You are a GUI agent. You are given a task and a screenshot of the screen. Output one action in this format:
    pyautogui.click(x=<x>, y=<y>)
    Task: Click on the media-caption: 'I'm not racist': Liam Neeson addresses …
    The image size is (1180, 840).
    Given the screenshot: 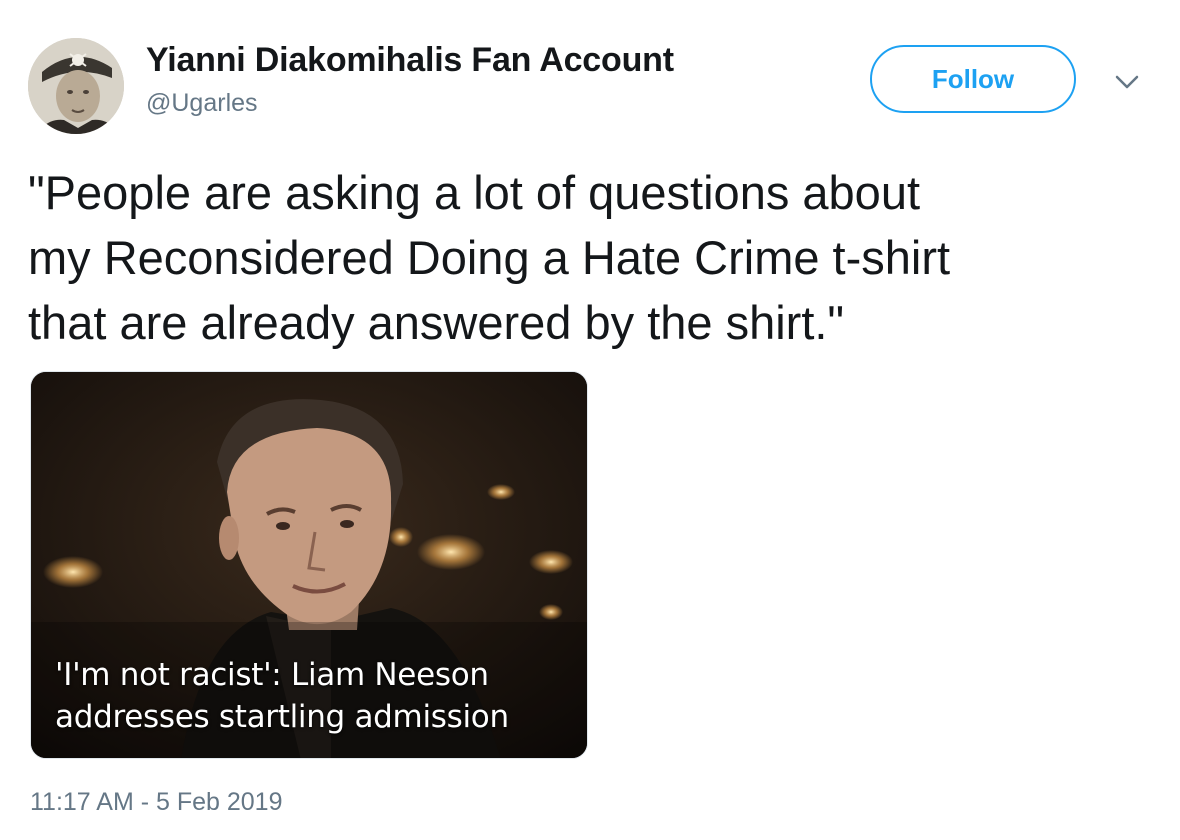 What is the action you would take?
    pyautogui.click(x=282, y=696)
    